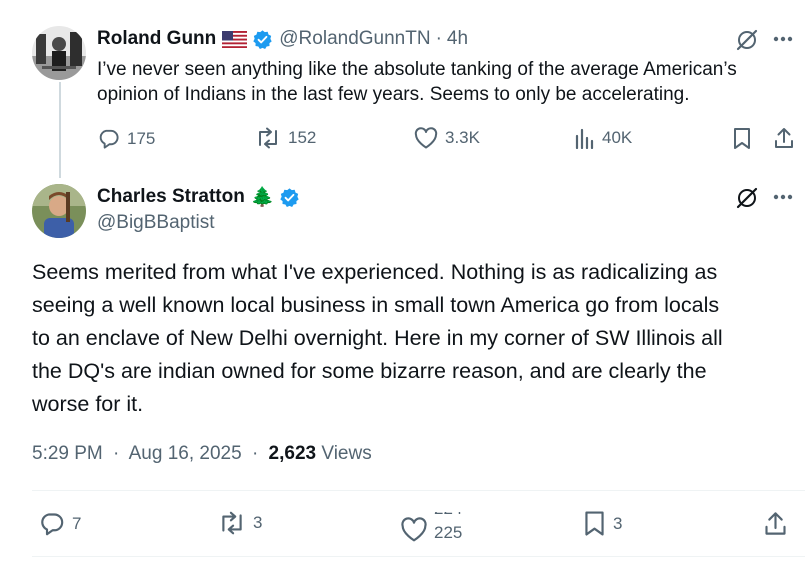 This screenshot has height=572, width=805. I want to click on main-tweet-header: Charles Stratton 🌲, so click(198, 197).